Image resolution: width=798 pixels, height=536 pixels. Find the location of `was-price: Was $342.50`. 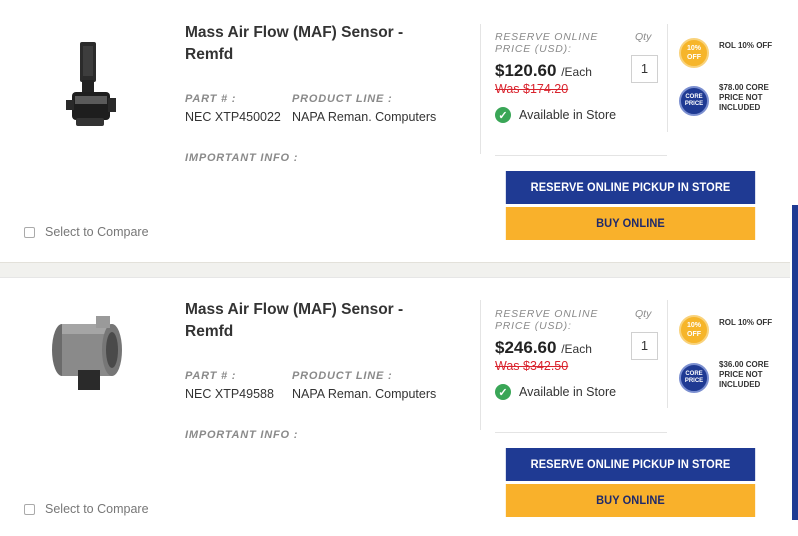

was-price: Was $342.50 is located at coordinates (532, 366).